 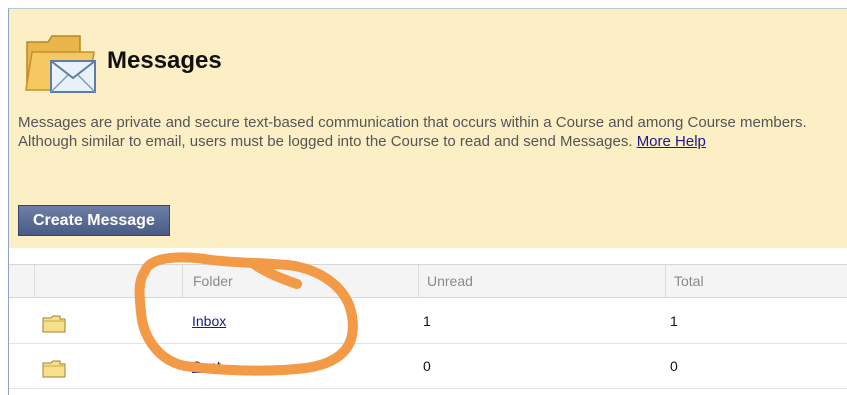 What do you see at coordinates (108, 281) in the screenshot?
I see `header-icon-column` at bounding box center [108, 281].